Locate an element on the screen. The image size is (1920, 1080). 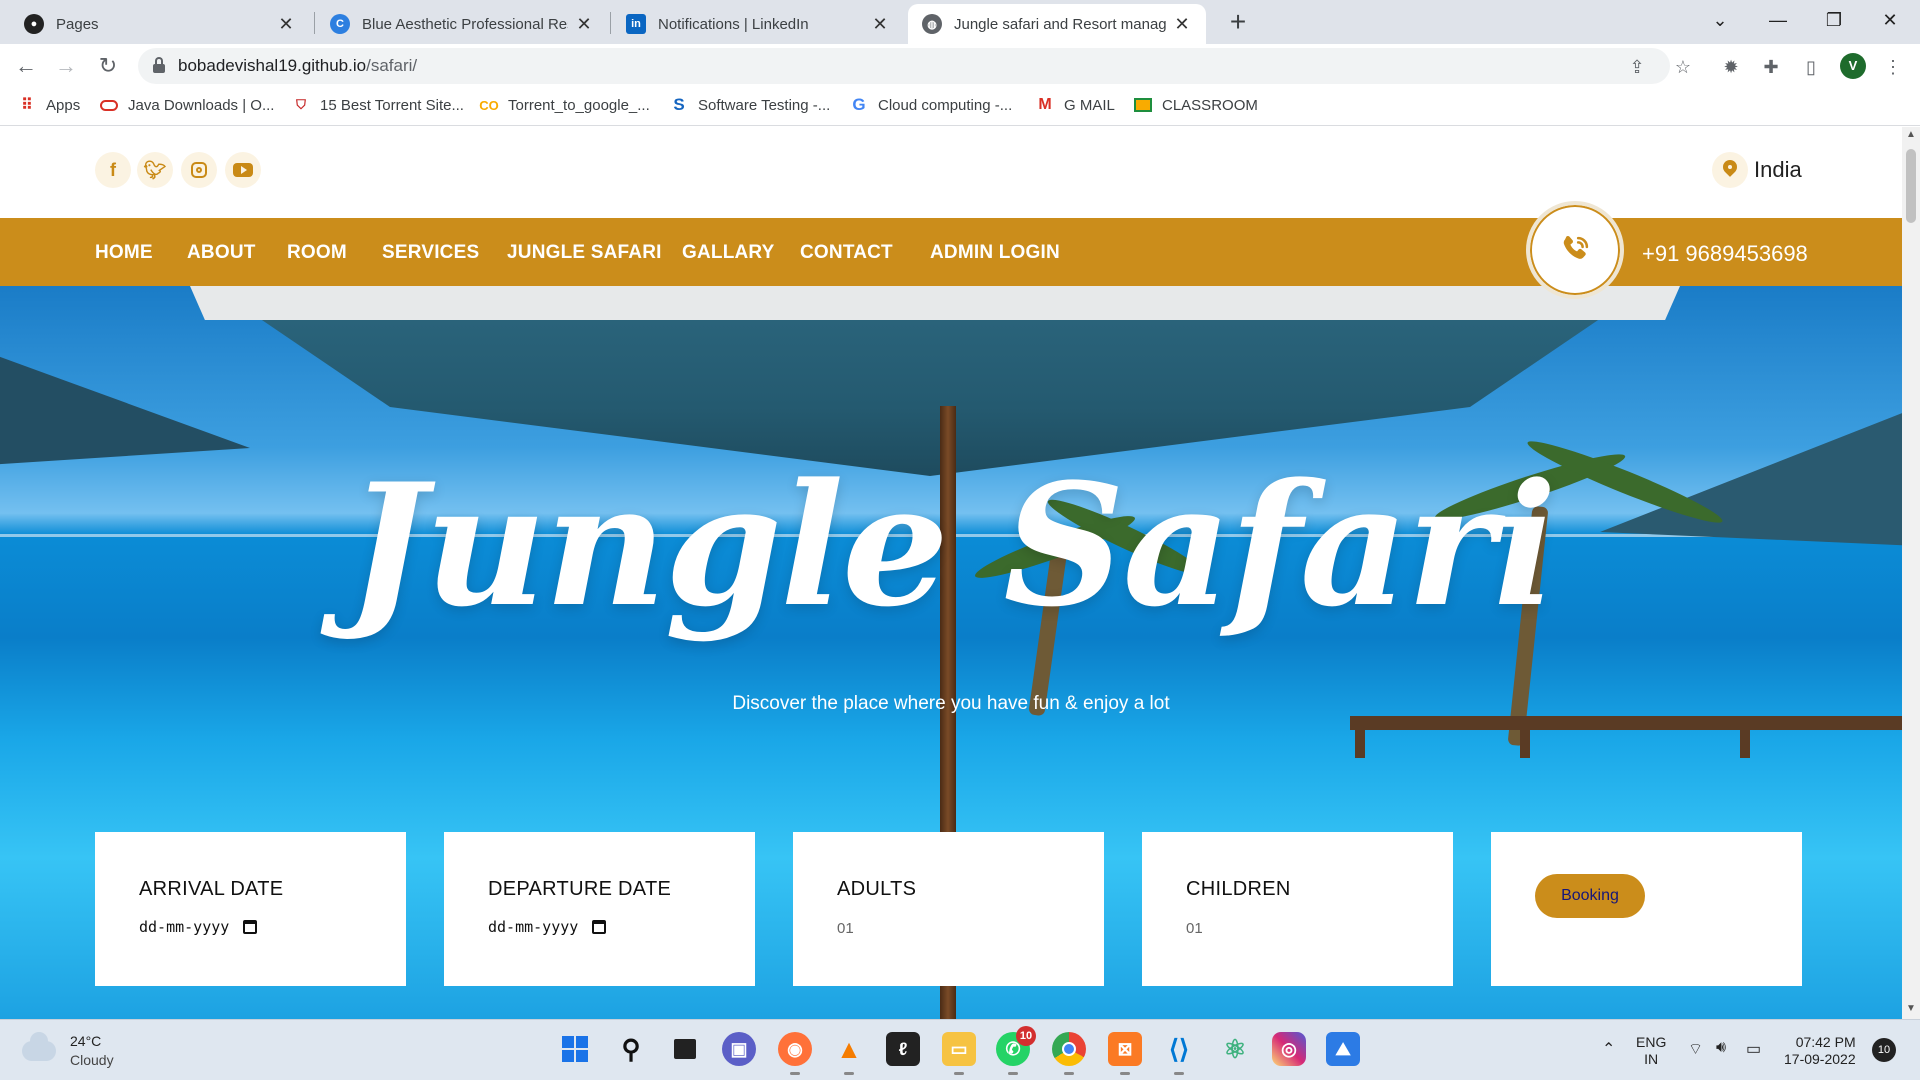
search-icon: ⚲ is located at coordinates (631, 1049).